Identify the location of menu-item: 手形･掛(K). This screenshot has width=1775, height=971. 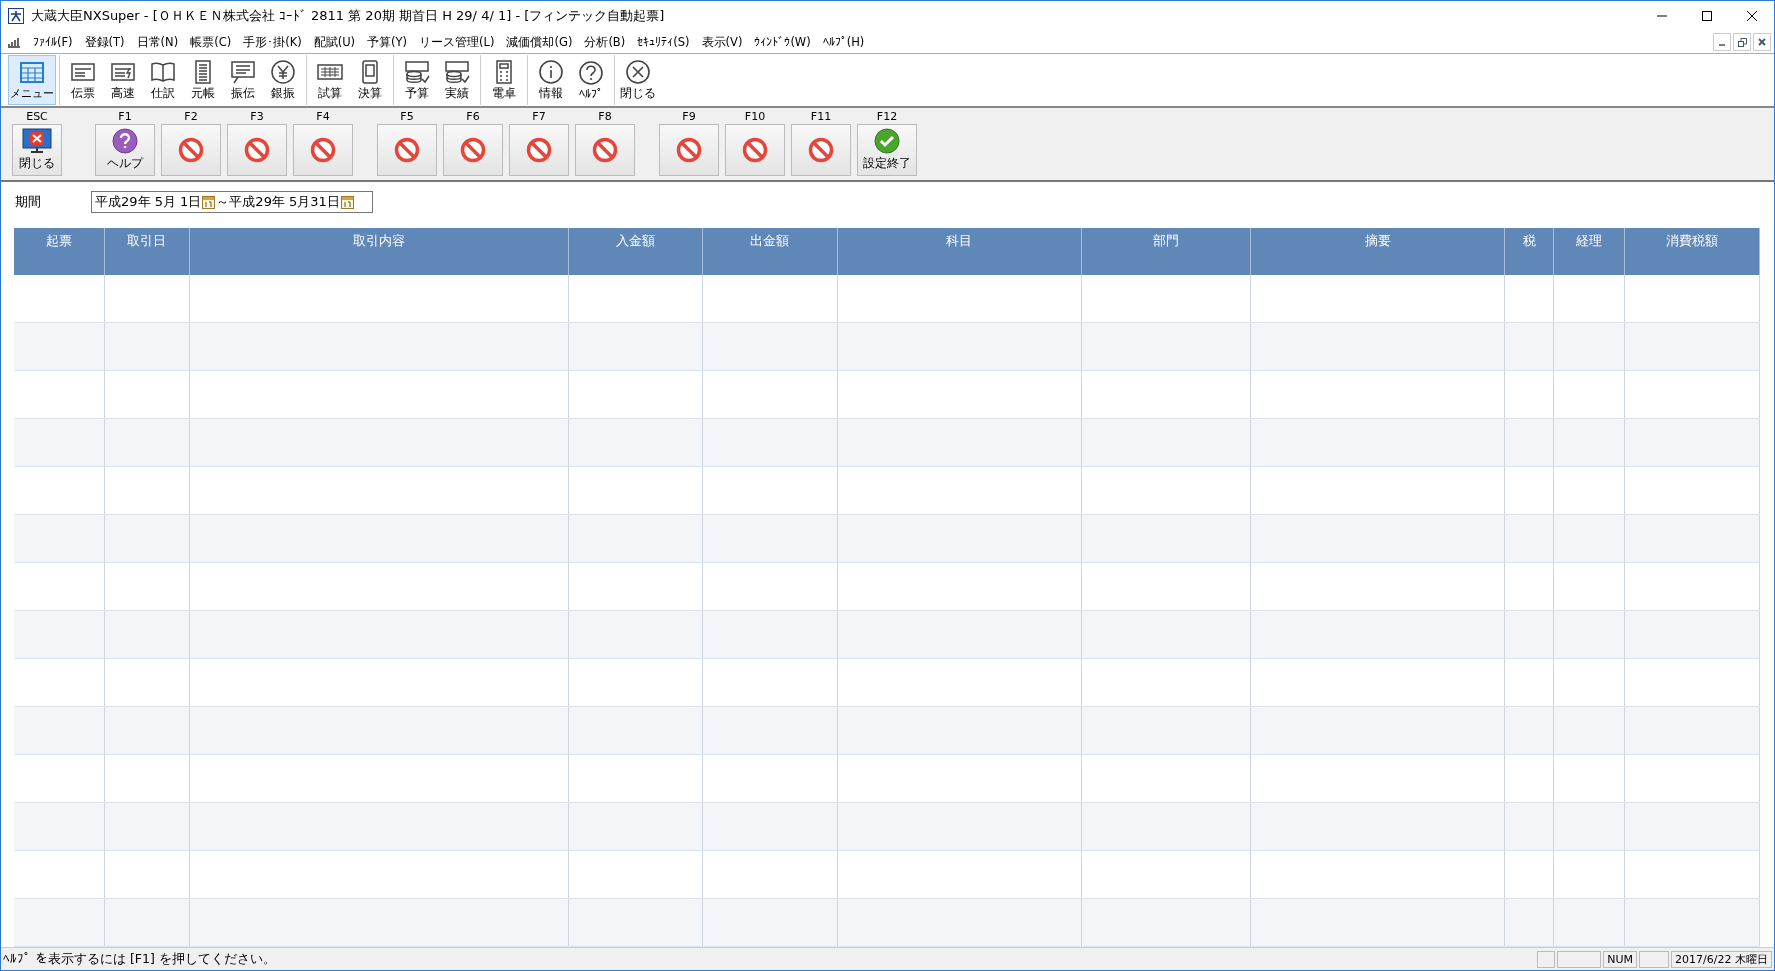
(274, 42).